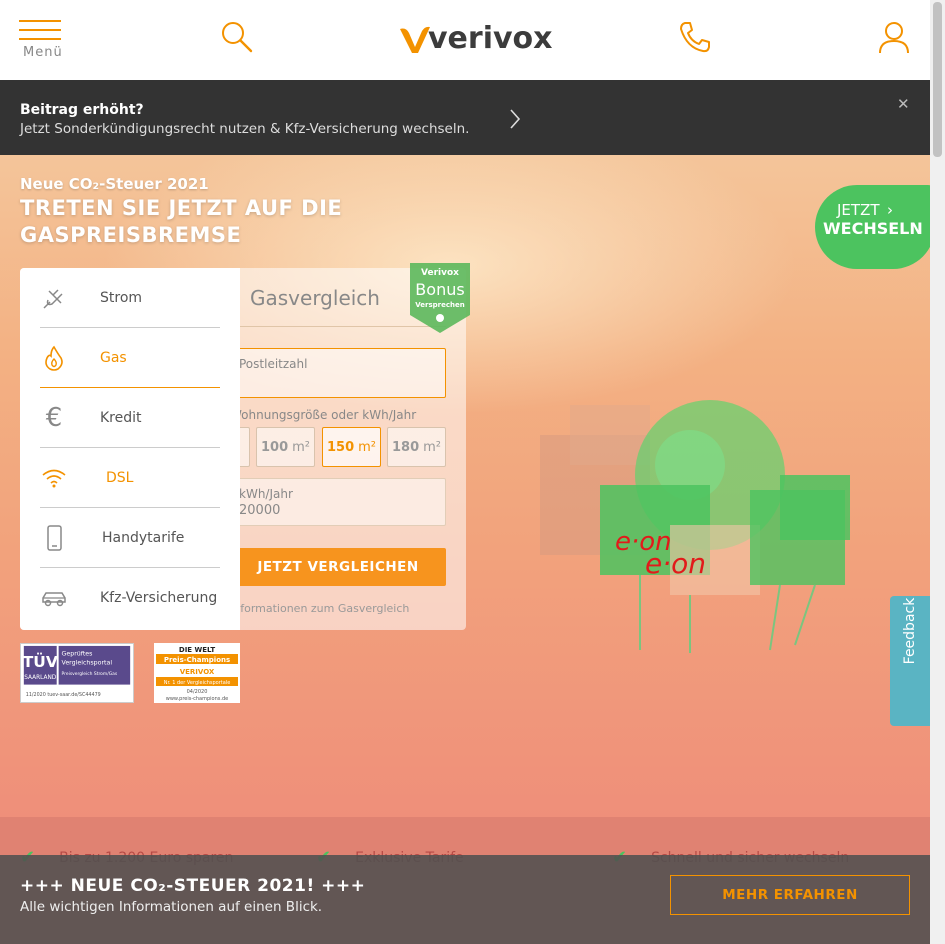 The height and width of the screenshot is (944, 945). I want to click on scrollbar-thumb, so click(937, 79).